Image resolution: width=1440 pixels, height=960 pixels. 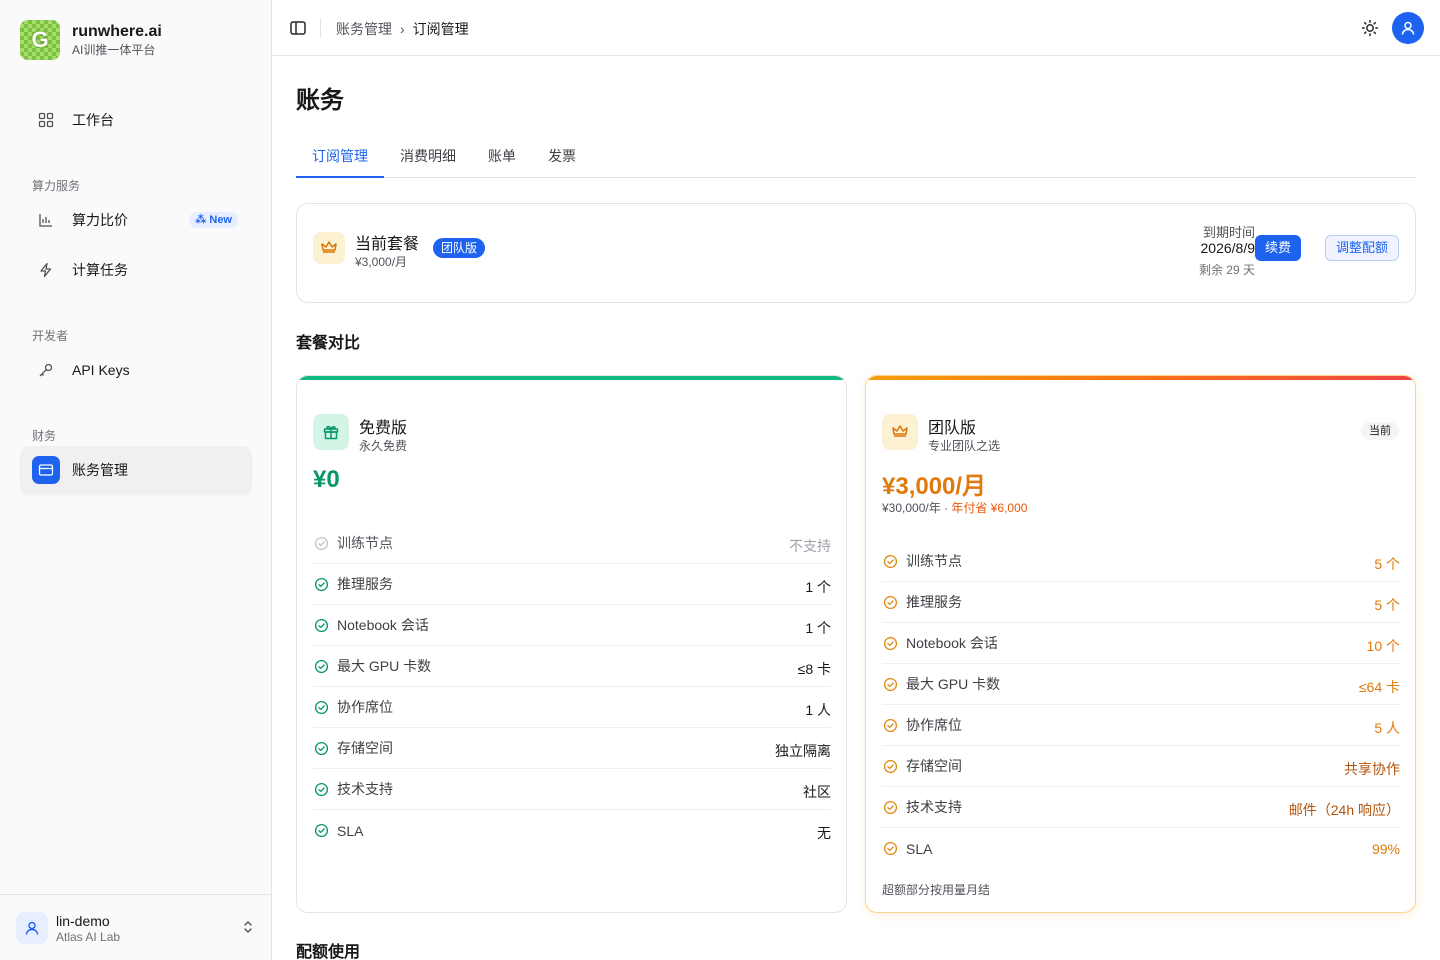 What do you see at coordinates (46, 120) in the screenshot?
I see `grid-icon` at bounding box center [46, 120].